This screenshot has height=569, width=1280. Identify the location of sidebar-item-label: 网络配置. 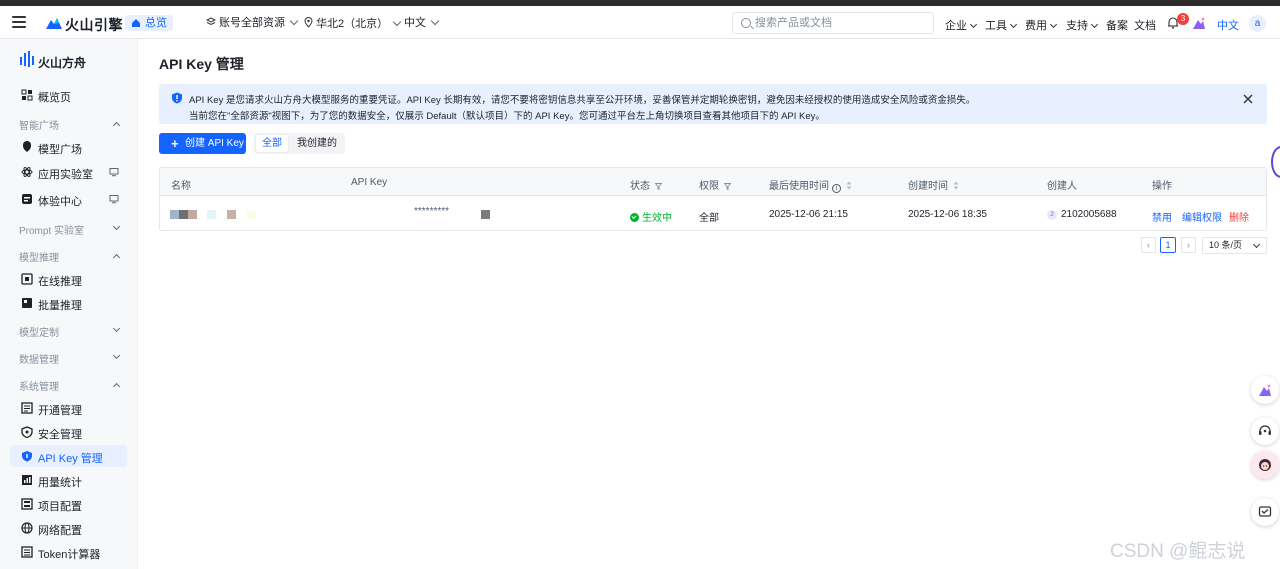
(60, 531).